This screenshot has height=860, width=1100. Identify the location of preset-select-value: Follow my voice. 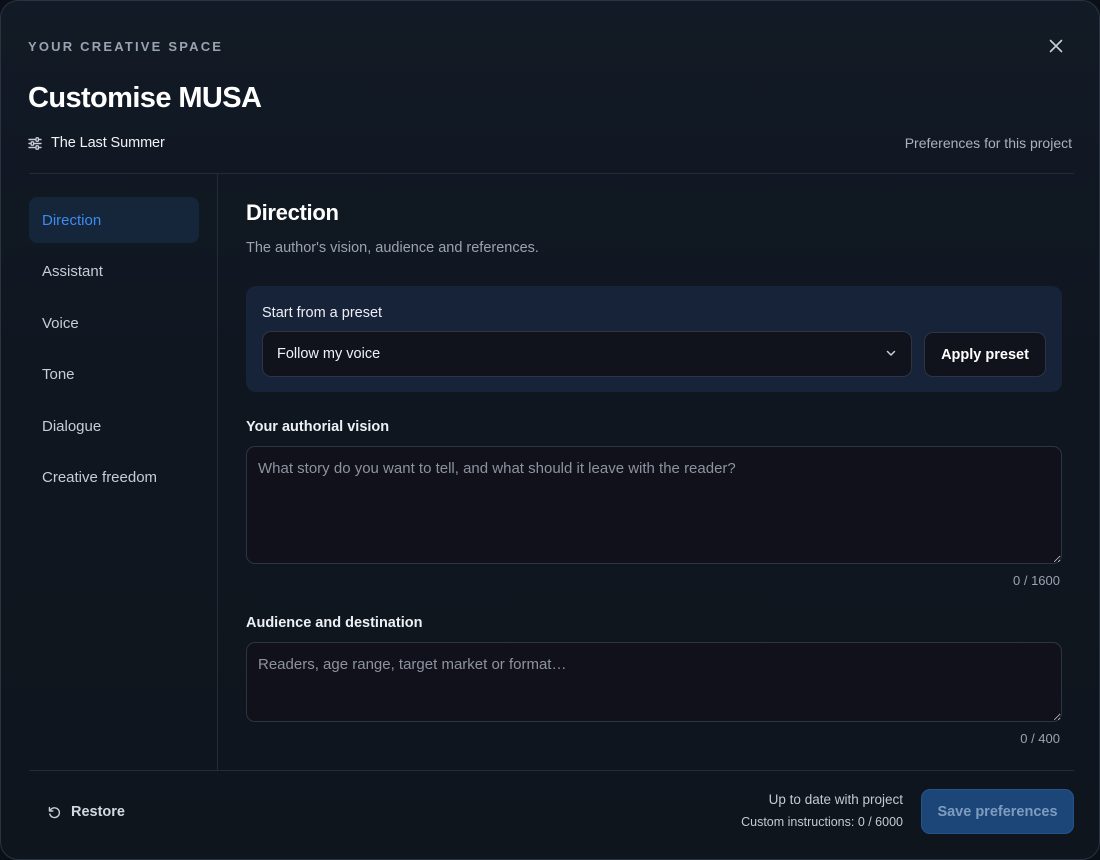
(329, 354).